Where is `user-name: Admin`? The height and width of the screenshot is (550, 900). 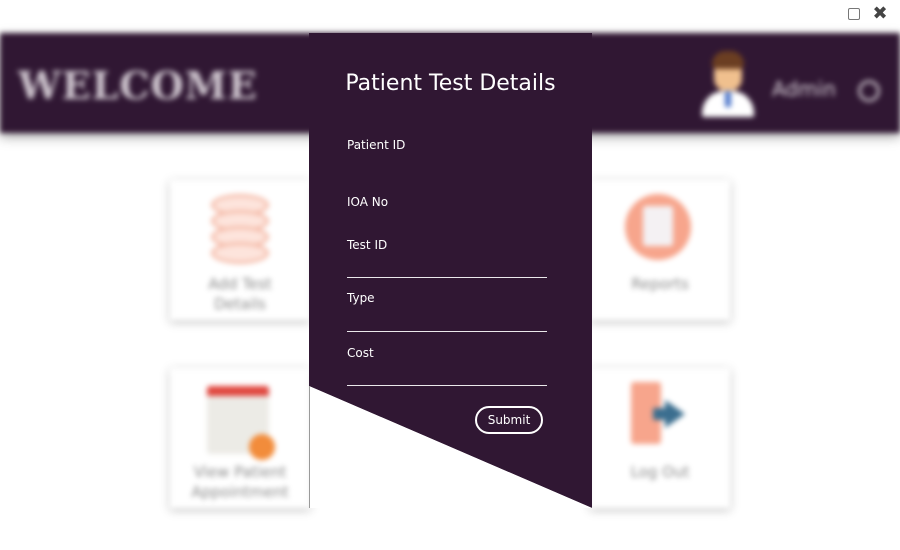 user-name: Admin is located at coordinates (804, 89).